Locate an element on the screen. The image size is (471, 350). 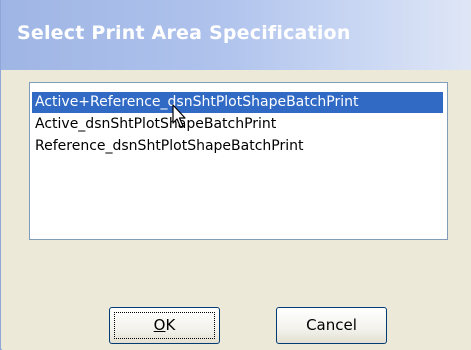
dialog-title: Select Print Area Specification is located at coordinates (184, 33).